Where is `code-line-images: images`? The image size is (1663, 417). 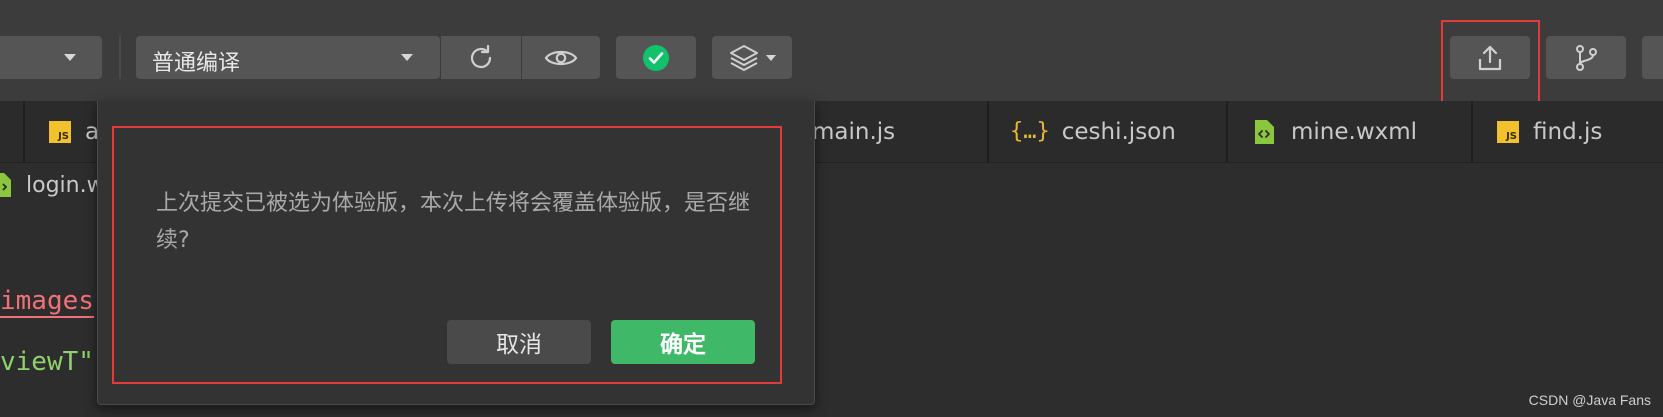 code-line-images: images is located at coordinates (47, 302).